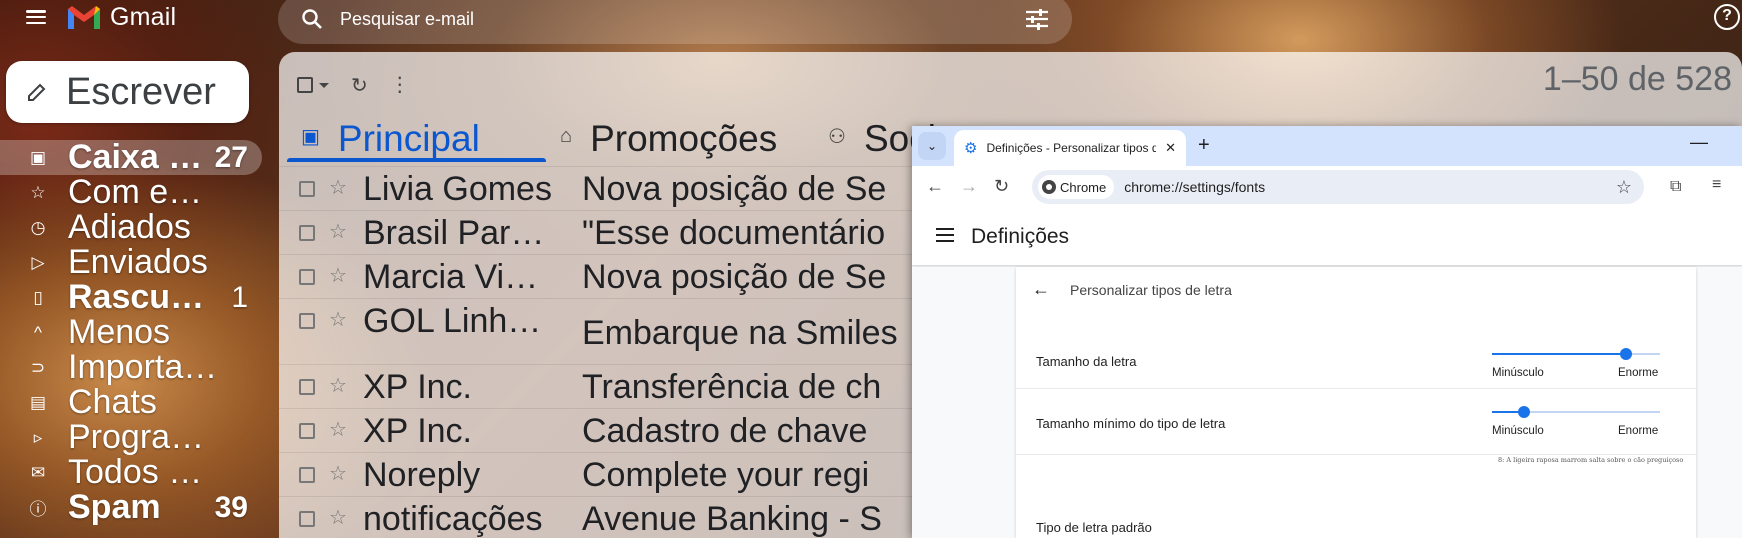 Image resolution: width=1742 pixels, height=538 pixels. Describe the element at coordinates (1327, 238) in the screenshot. I see `settings-header: Definições` at that location.